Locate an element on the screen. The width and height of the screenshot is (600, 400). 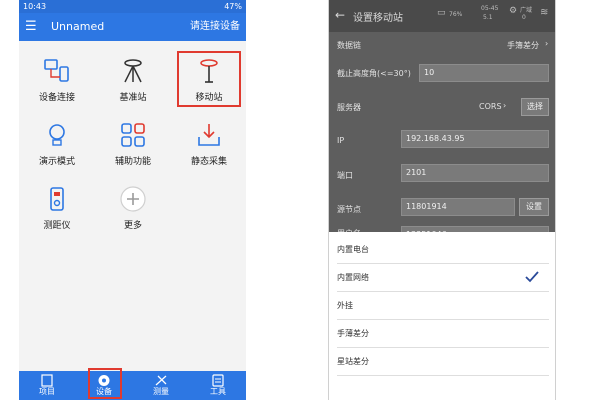
elevation-input: 10 is located at coordinates (484, 73).